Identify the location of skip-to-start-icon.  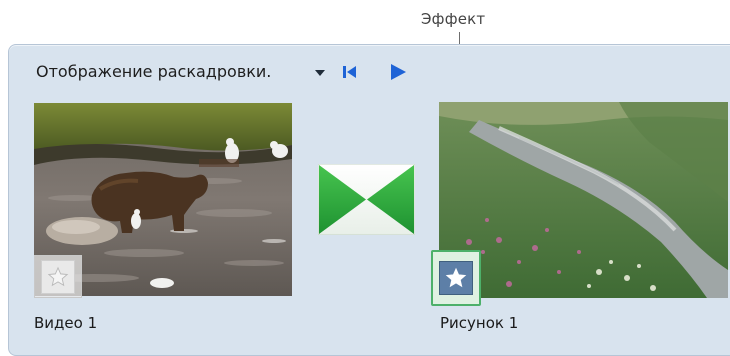
(349, 72).